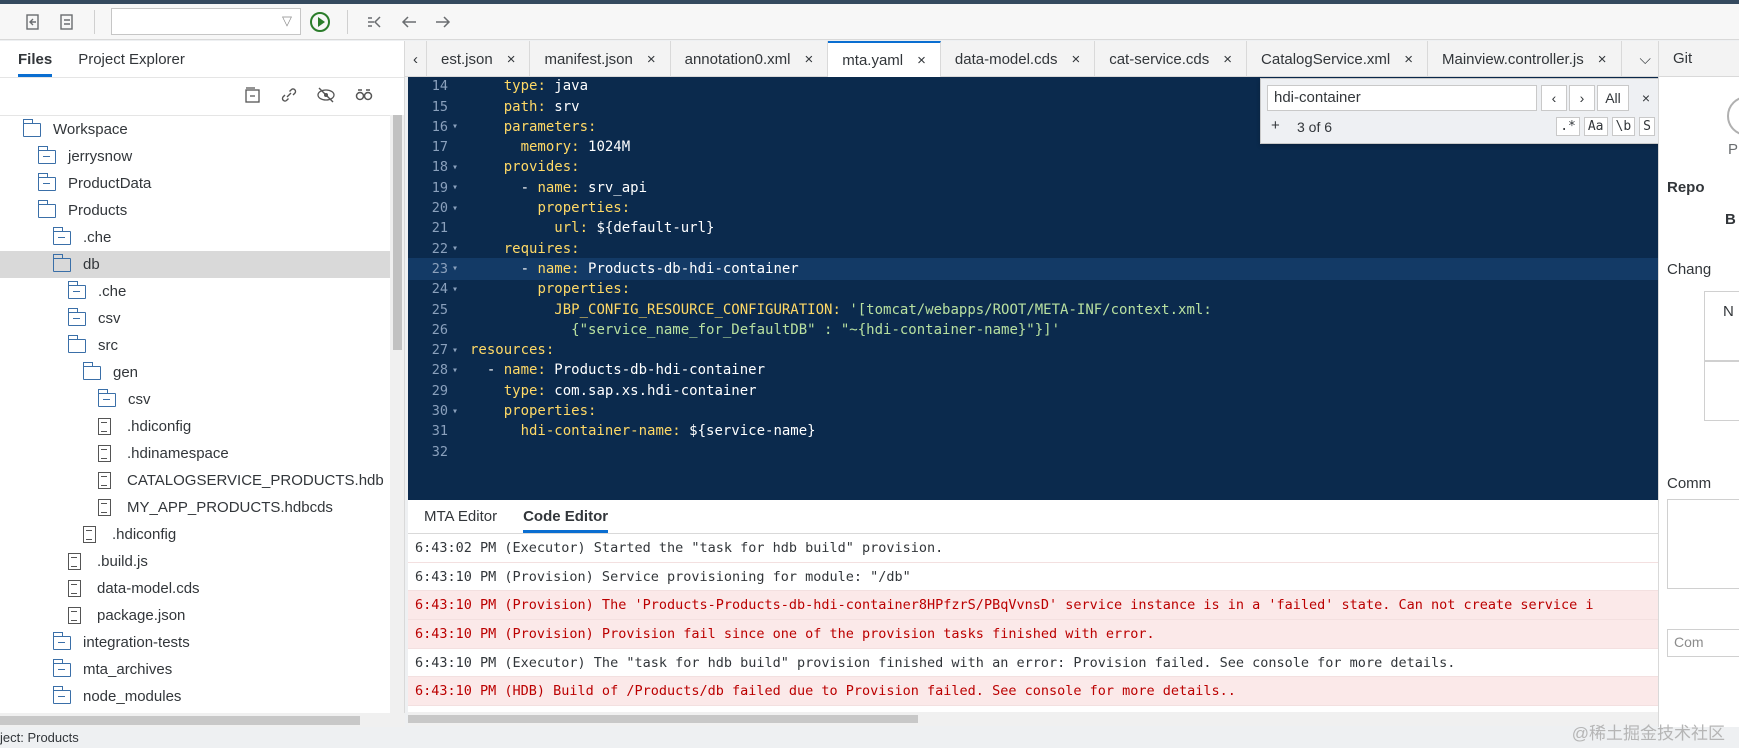 Image resolution: width=1739 pixels, height=748 pixels. I want to click on tree-item: src, so click(195, 345).